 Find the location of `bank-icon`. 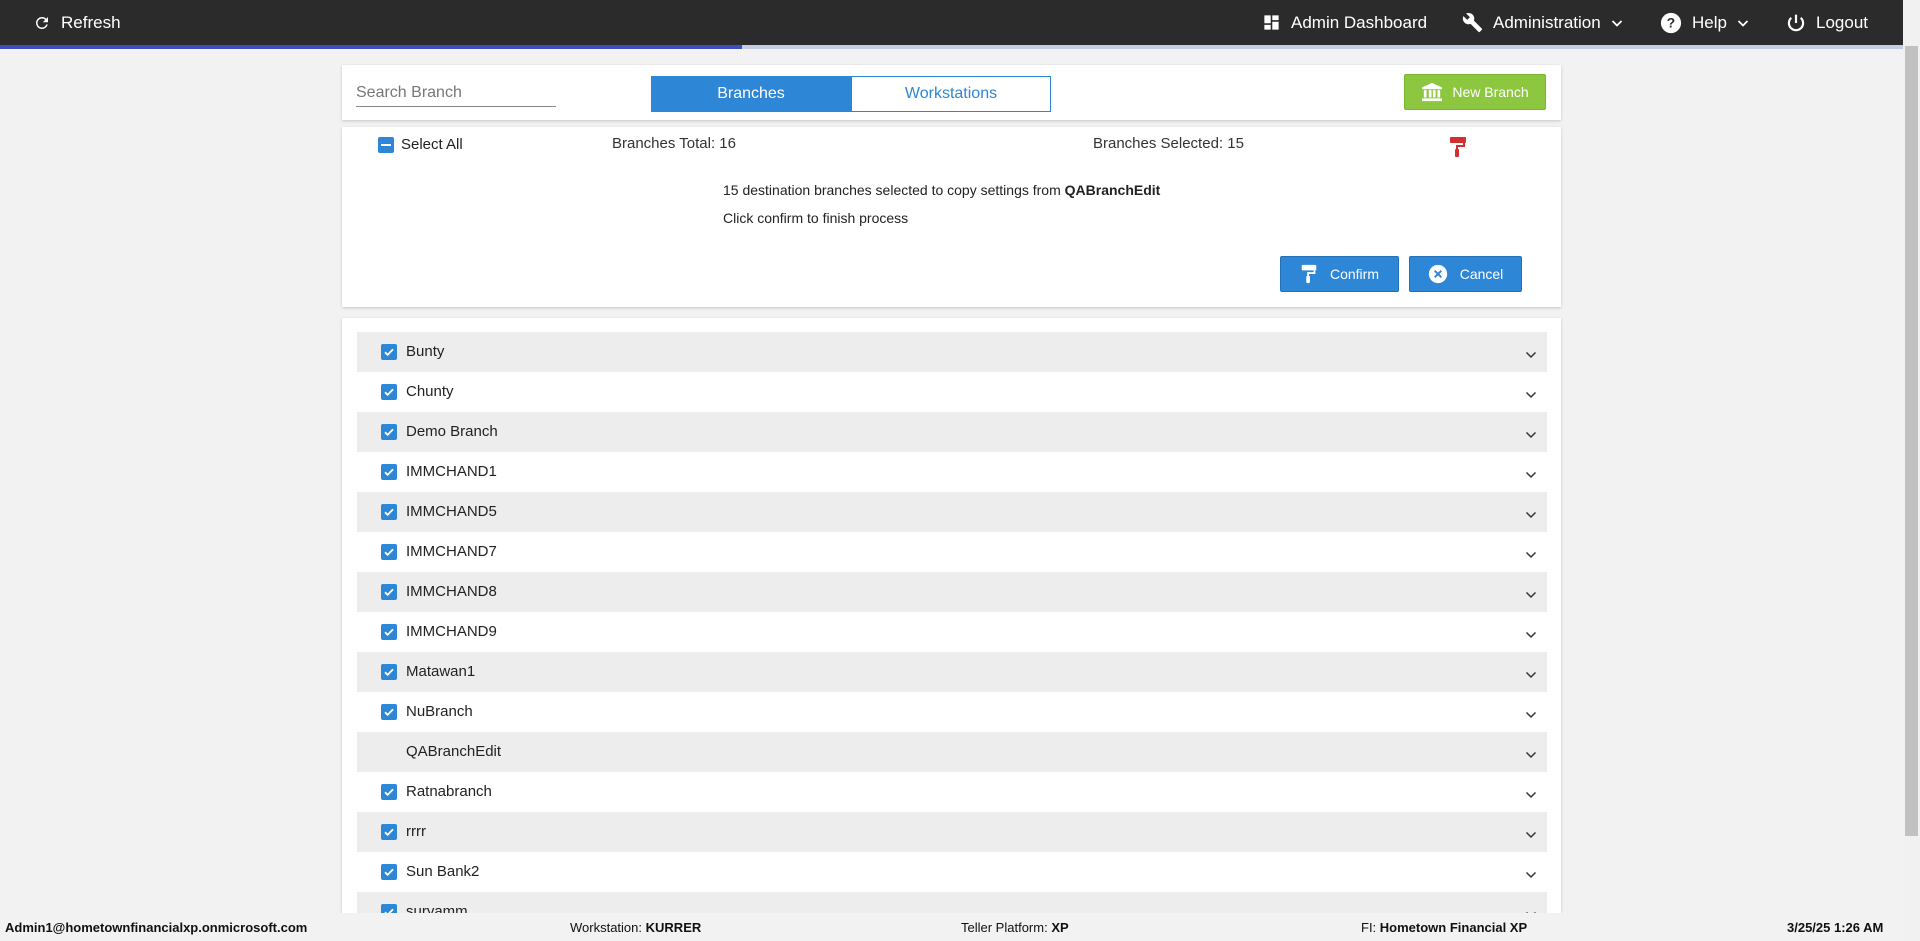

bank-icon is located at coordinates (1432, 92).